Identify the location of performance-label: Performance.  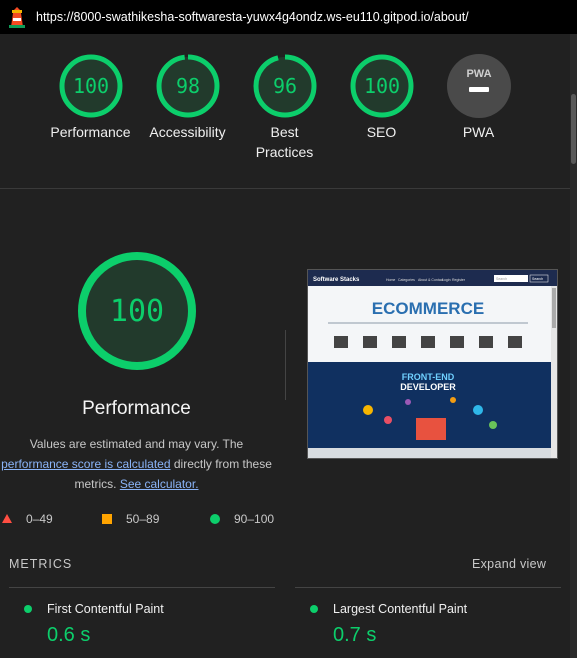
(90, 132).